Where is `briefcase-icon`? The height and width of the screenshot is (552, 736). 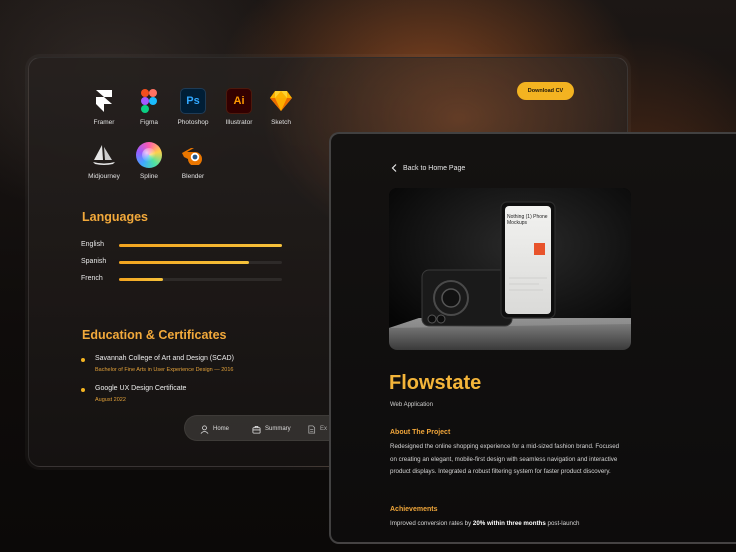 briefcase-icon is located at coordinates (256, 429).